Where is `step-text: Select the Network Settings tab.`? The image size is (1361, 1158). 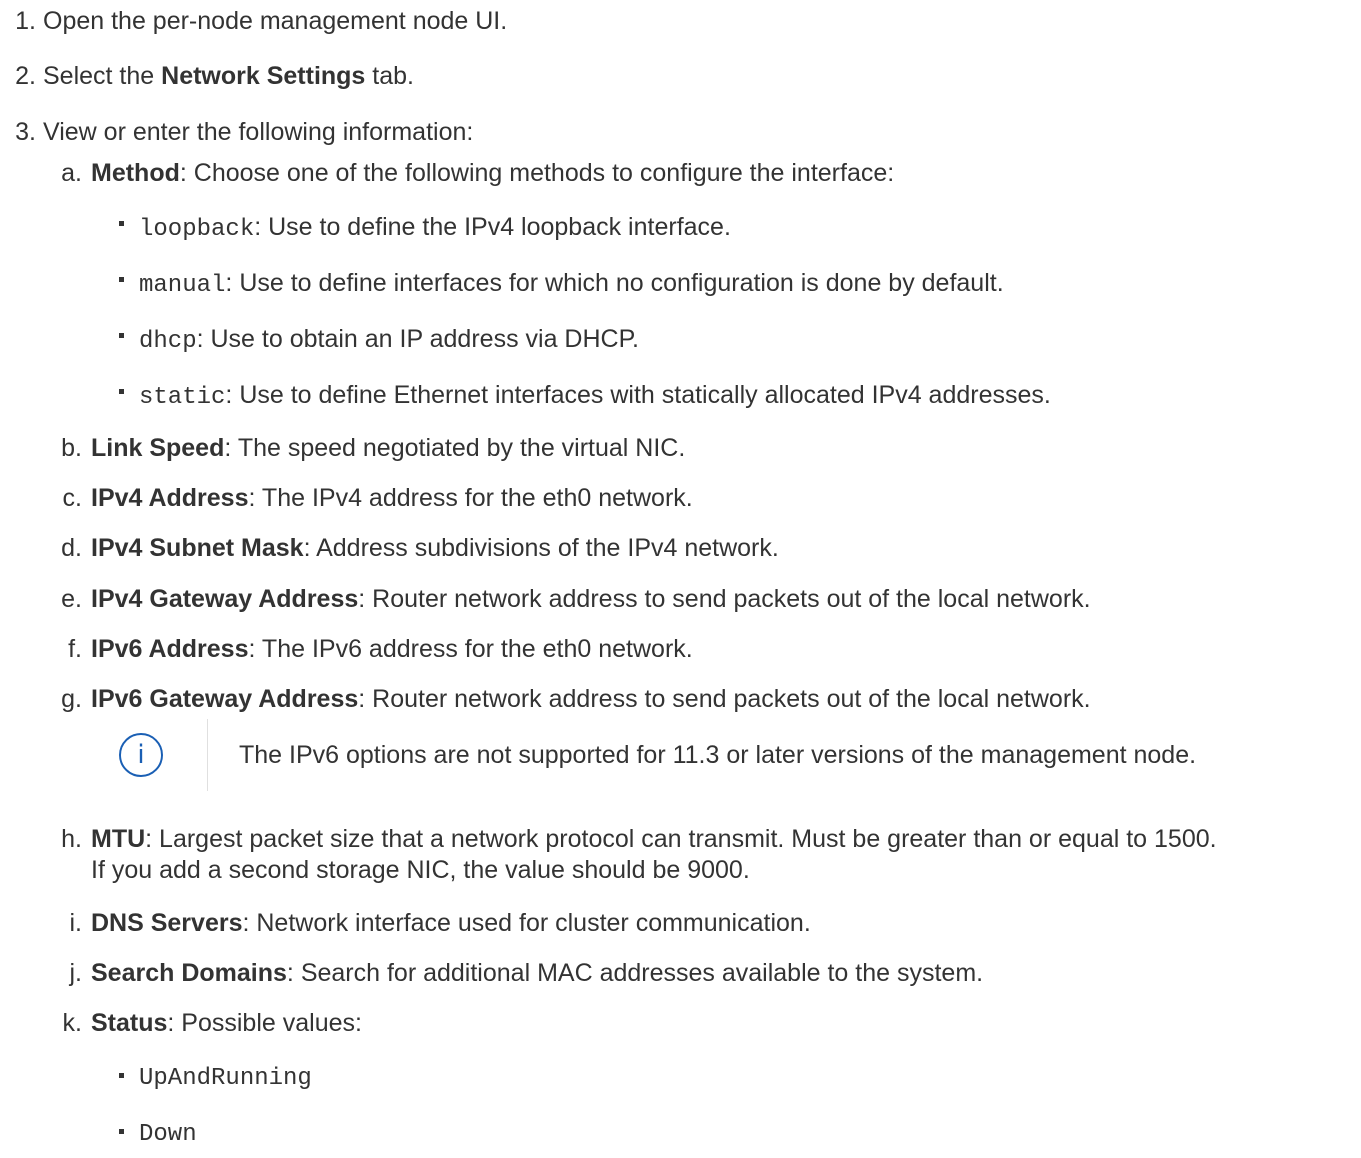
step-text: Select the Network Settings tab. is located at coordinates (228, 76).